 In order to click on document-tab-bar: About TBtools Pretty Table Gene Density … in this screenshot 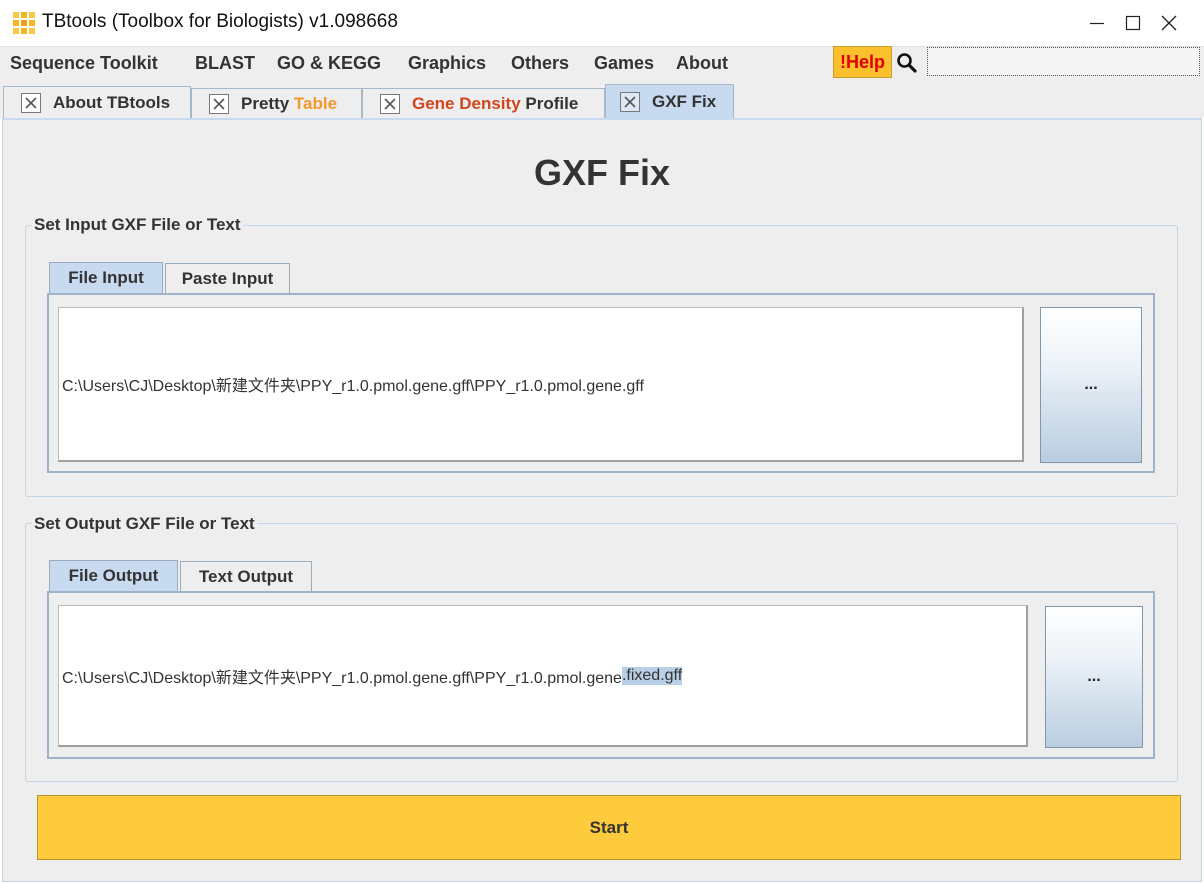, I will do `click(602, 99)`.